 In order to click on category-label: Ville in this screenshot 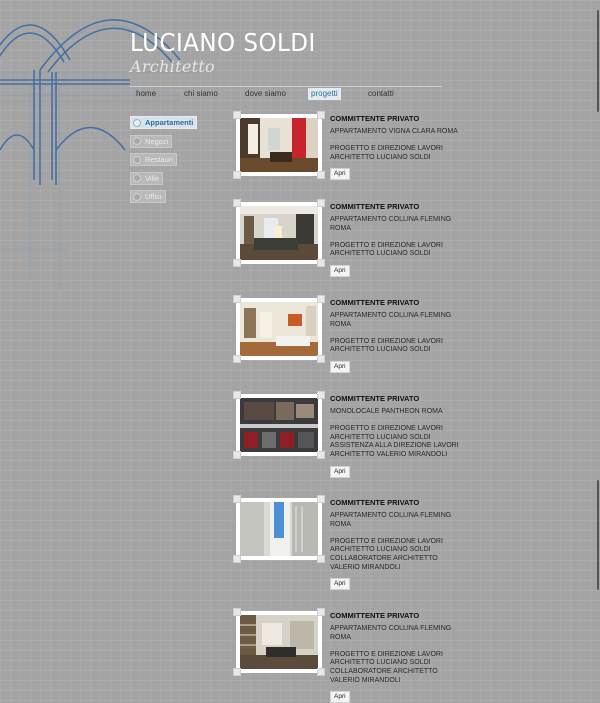, I will do `click(152, 178)`.